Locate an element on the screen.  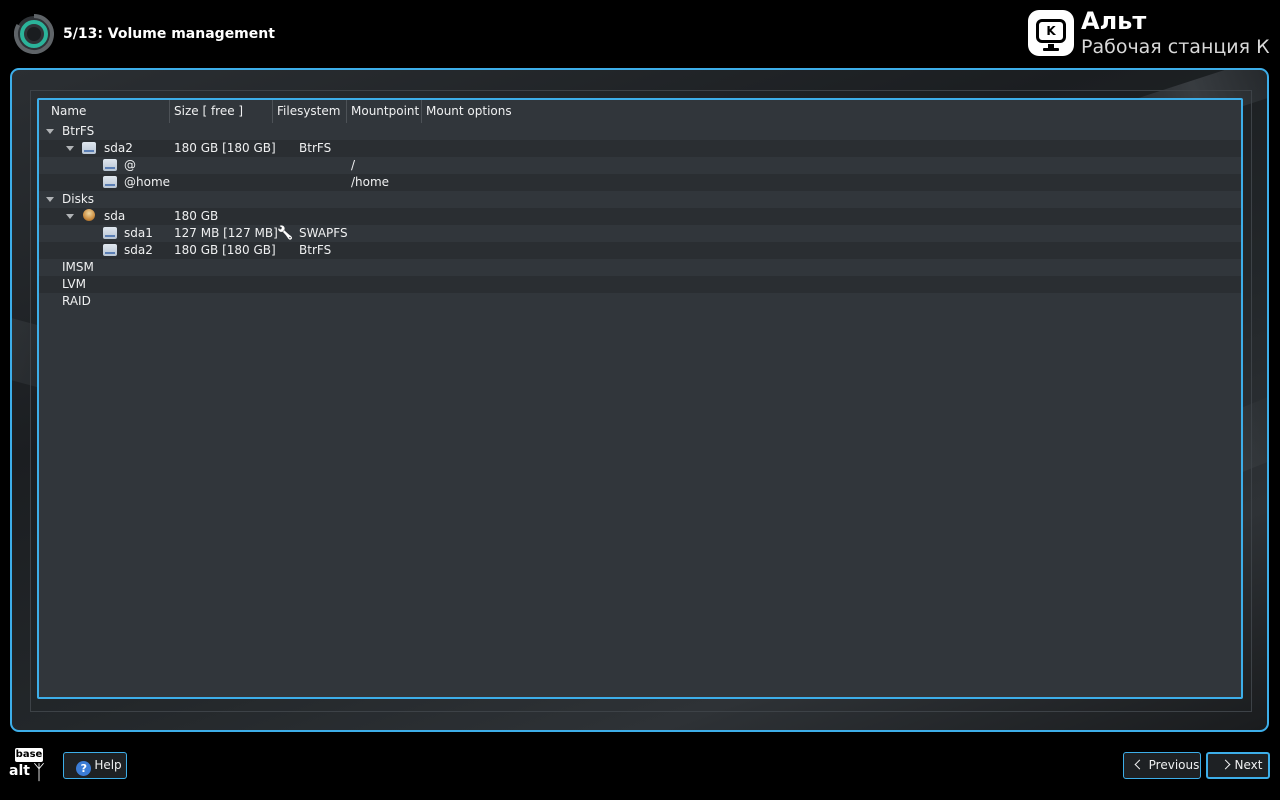
column-header-name: Name is located at coordinates (108, 111).